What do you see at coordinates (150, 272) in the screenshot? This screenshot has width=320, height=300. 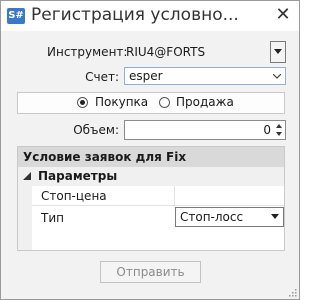 I see `submit-button: Отправить` at bounding box center [150, 272].